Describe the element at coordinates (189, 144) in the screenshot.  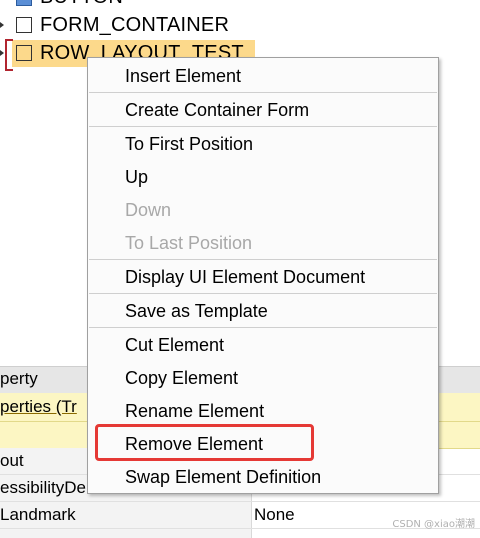
I see `menu-item-label: To First Position` at that location.